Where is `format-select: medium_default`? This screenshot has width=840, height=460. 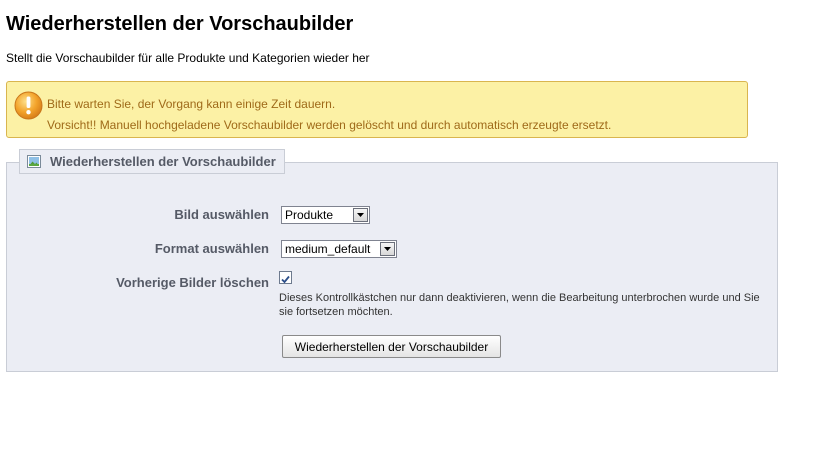 format-select: medium_default is located at coordinates (339, 249).